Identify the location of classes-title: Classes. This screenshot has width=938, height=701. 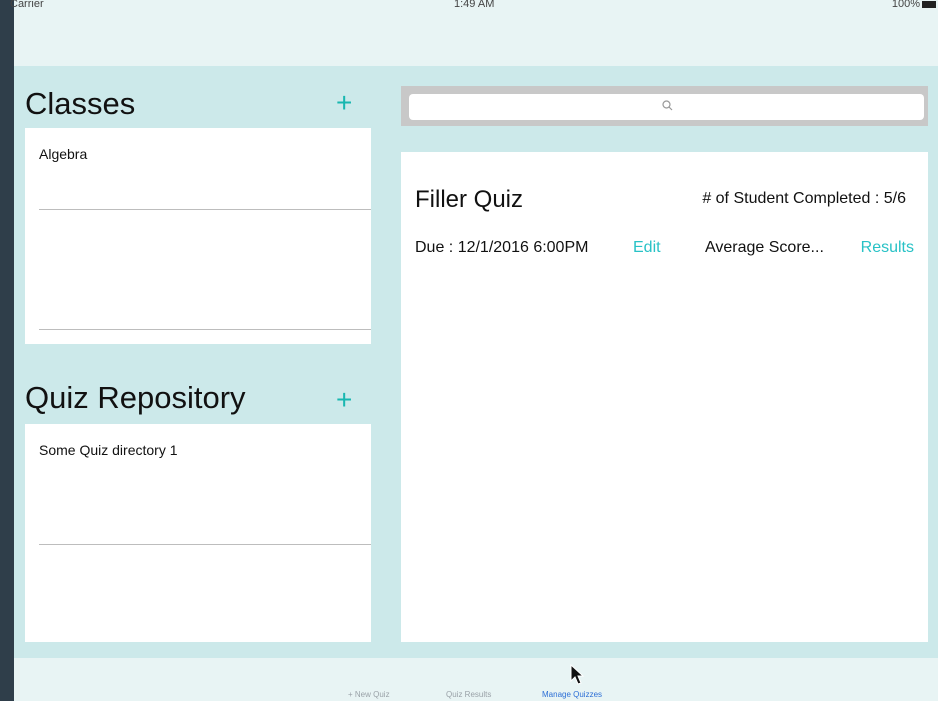
(80, 103).